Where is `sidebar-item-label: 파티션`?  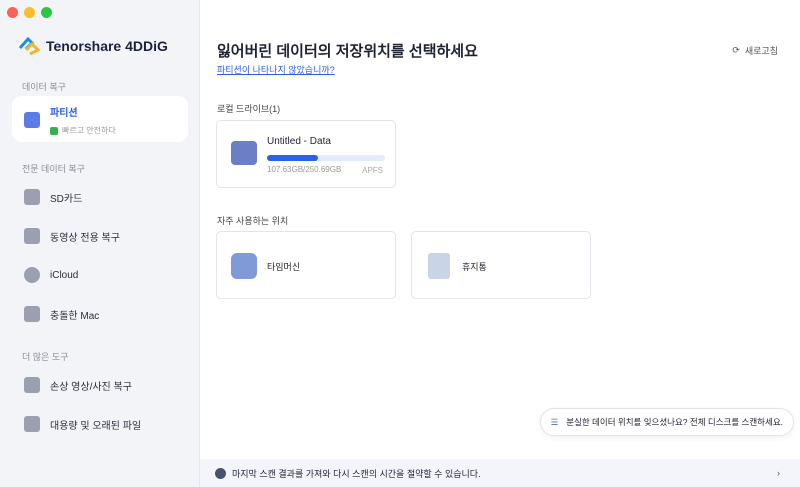
sidebar-item-label: 파티션 is located at coordinates (64, 113).